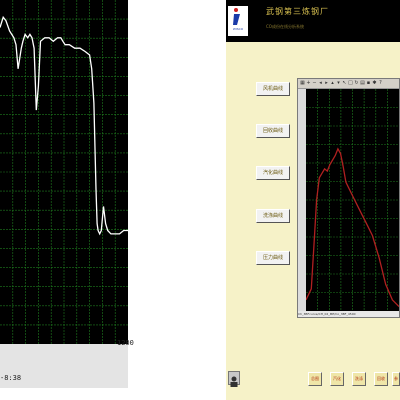 The image size is (400, 400). Describe the element at coordinates (11, 378) in the screenshot. I see `time-readout: -8:38` at that location.